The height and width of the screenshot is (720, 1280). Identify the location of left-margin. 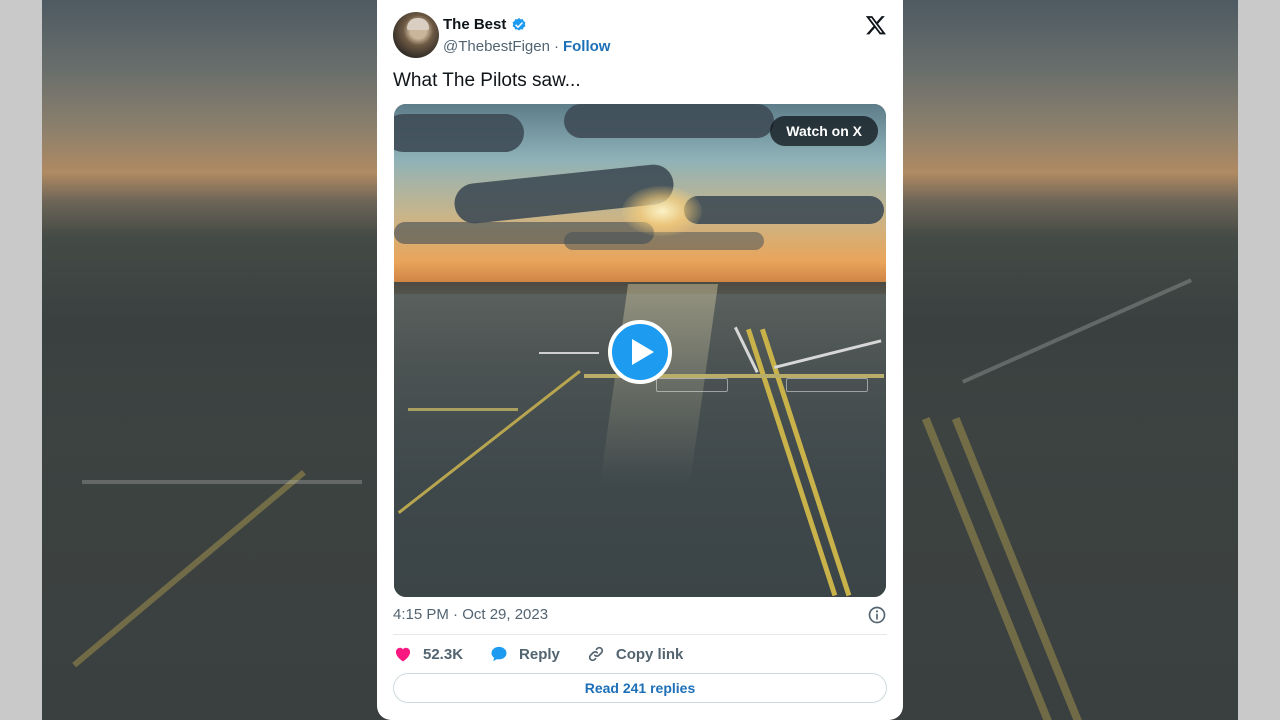
(21, 360).